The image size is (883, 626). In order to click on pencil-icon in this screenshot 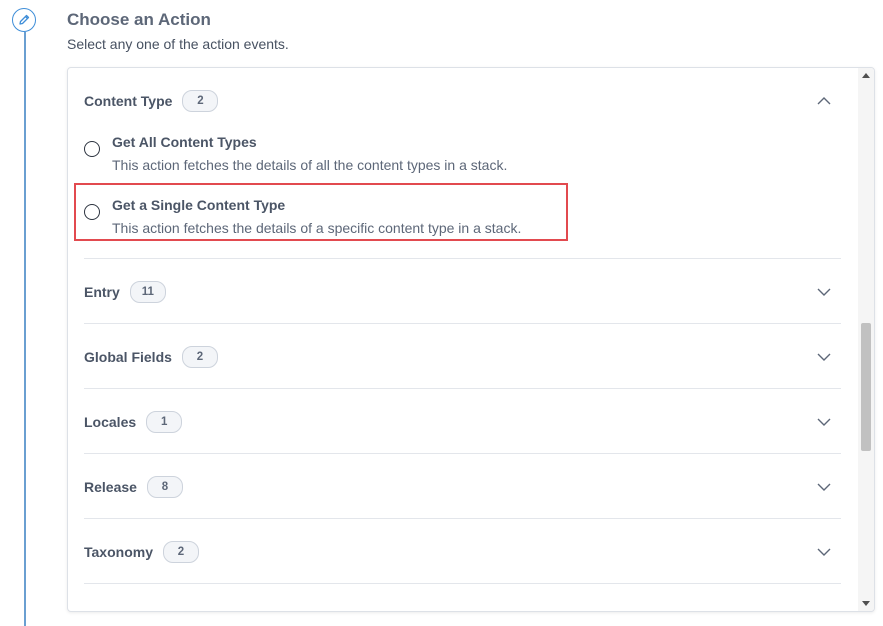, I will do `click(24, 20)`.